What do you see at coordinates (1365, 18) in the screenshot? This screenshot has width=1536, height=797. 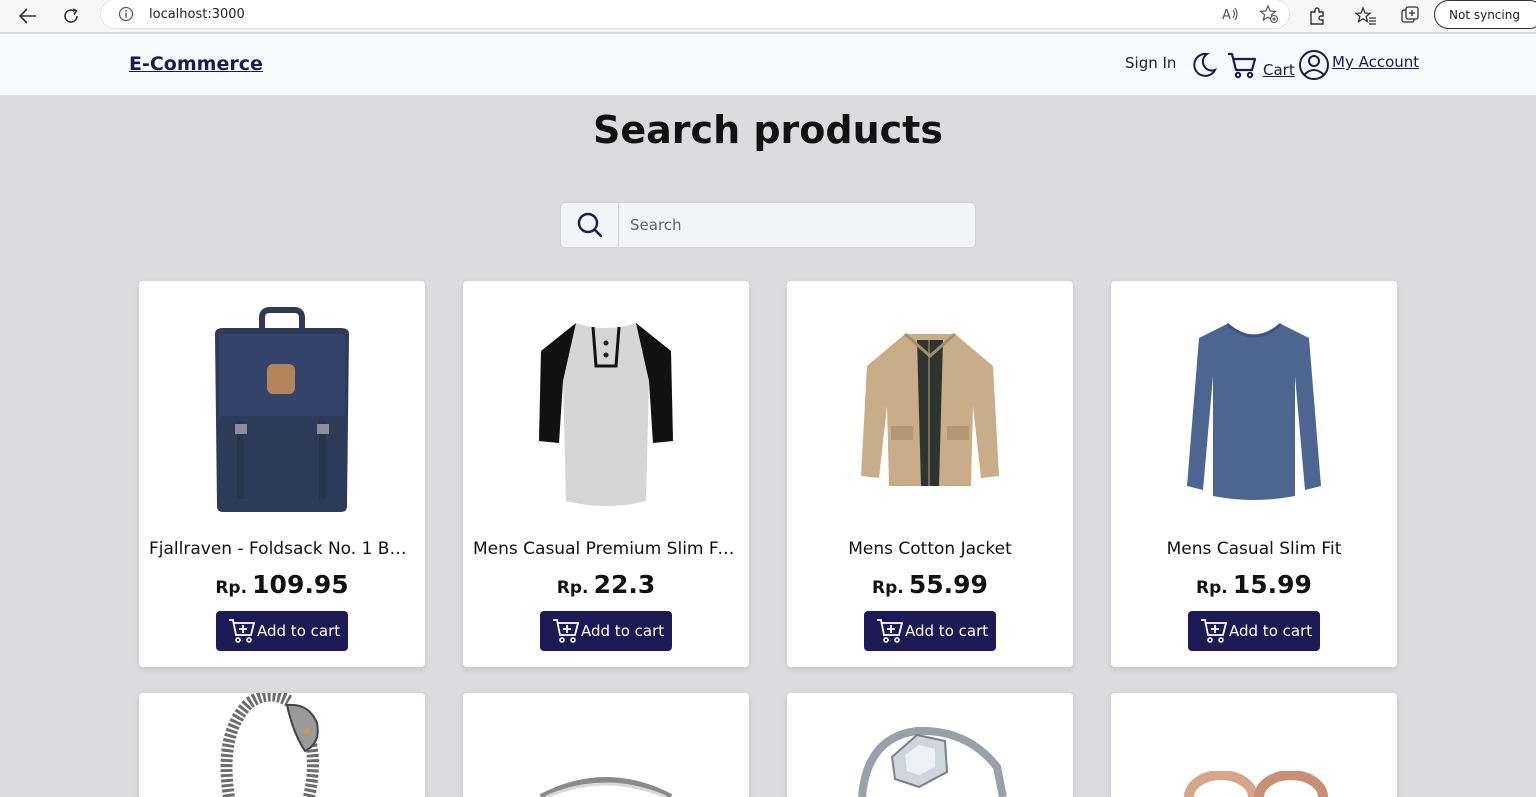 I see `favorites-icon` at bounding box center [1365, 18].